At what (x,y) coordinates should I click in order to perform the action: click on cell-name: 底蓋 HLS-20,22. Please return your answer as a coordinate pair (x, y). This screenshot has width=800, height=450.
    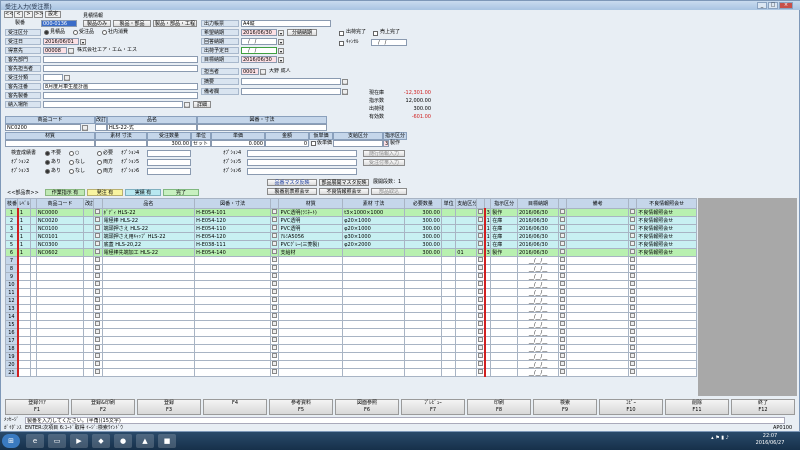
    Looking at the image, I should click on (148, 244).